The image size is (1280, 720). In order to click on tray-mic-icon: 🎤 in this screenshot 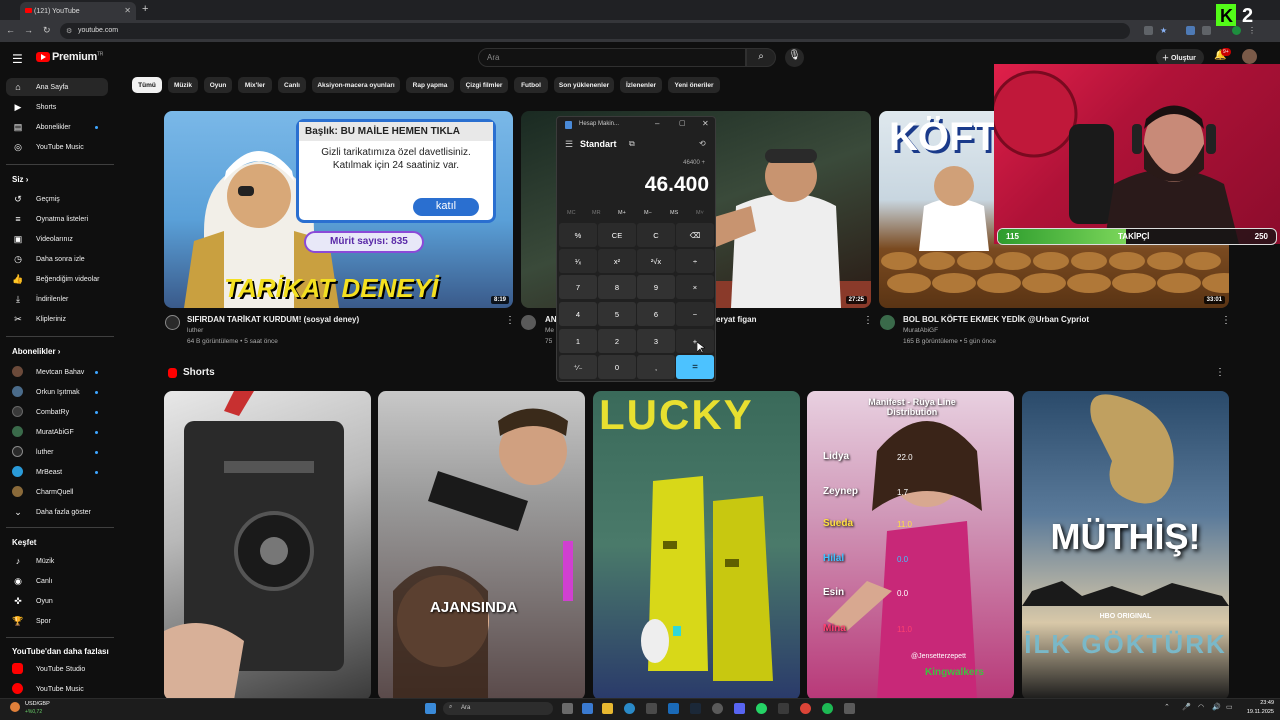, I will do `click(1186, 707)`.